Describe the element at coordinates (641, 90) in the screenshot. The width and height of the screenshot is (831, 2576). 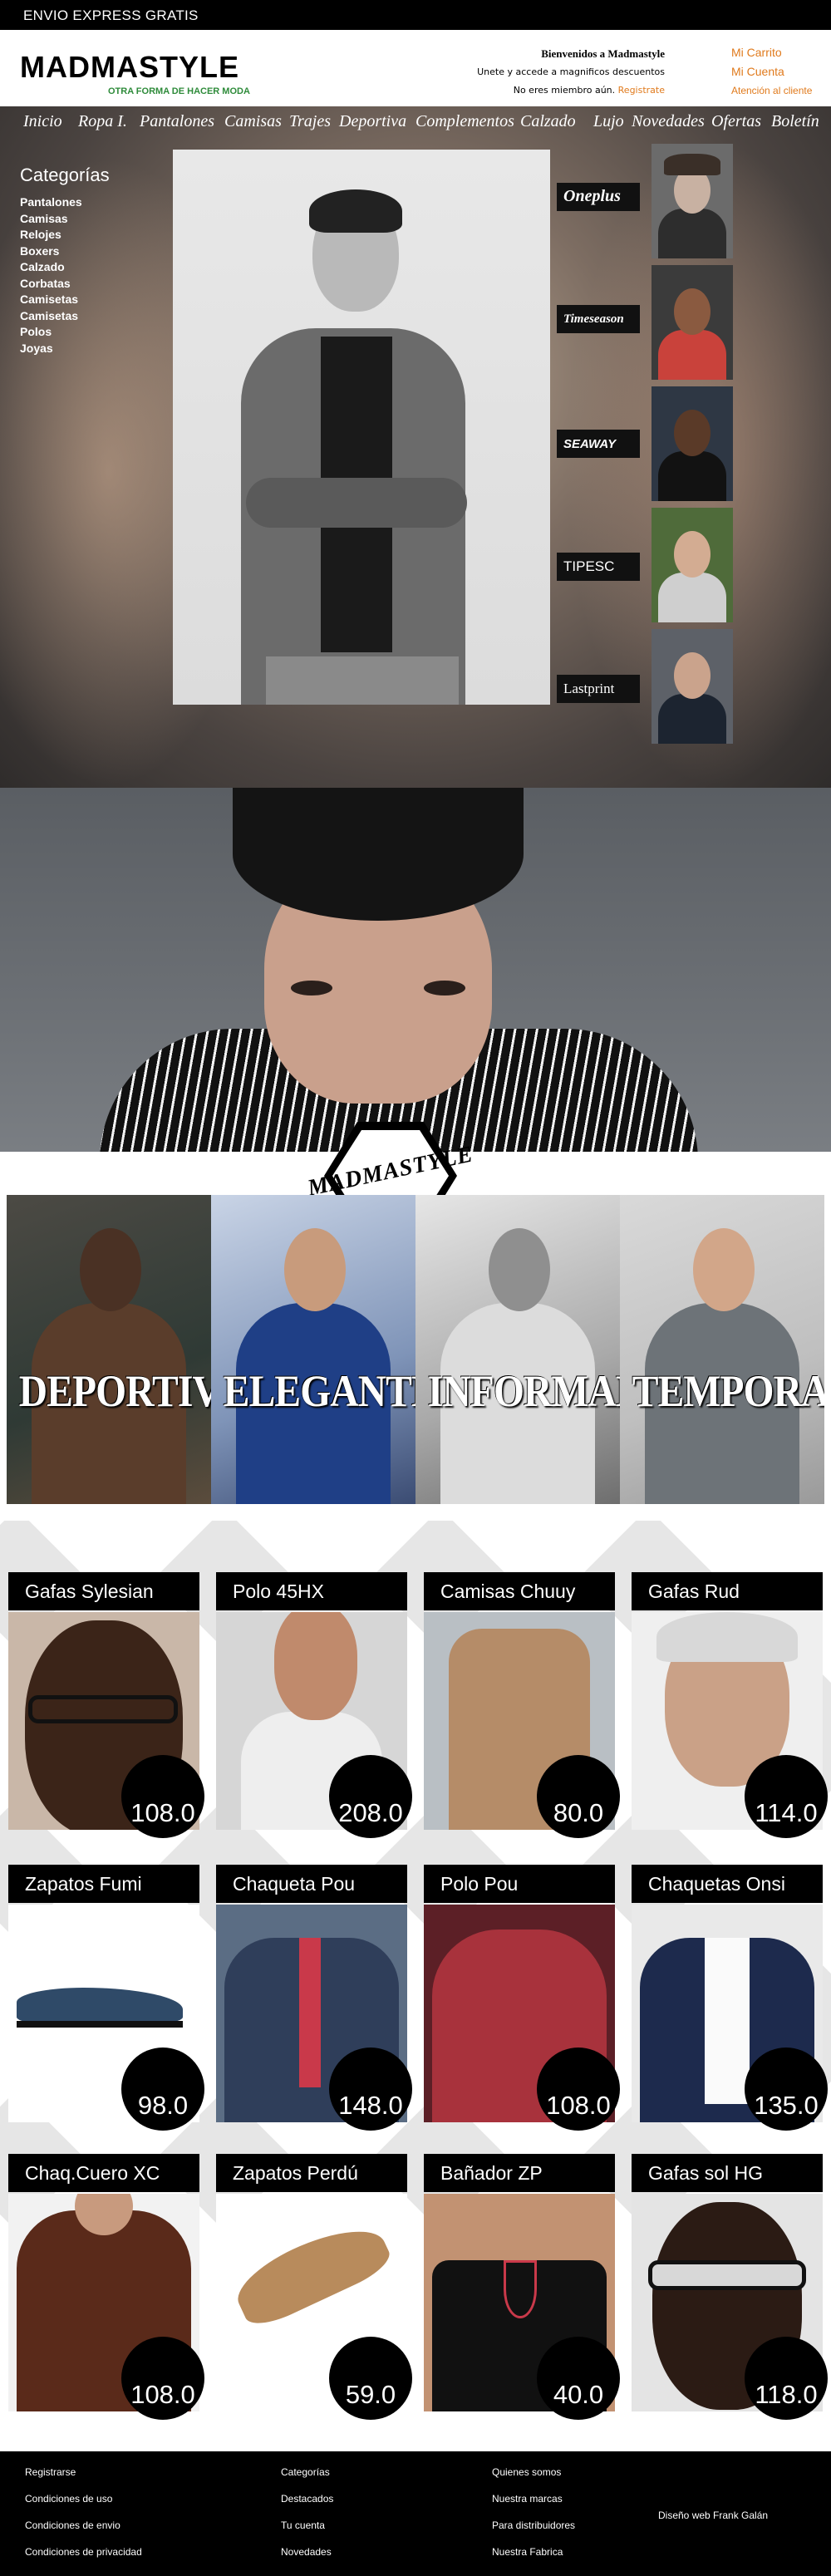
I see `register-link: Registrate` at that location.